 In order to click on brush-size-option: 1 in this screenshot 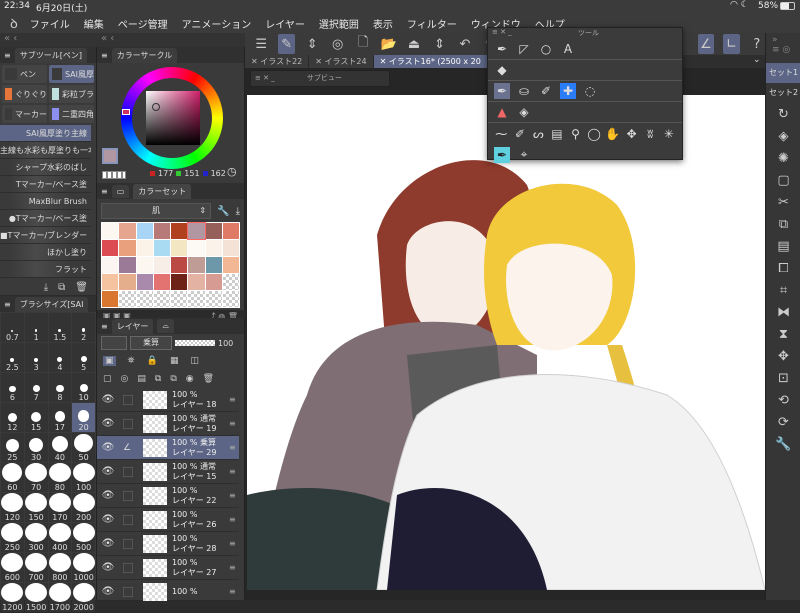, I will do `click(36, 327)`.